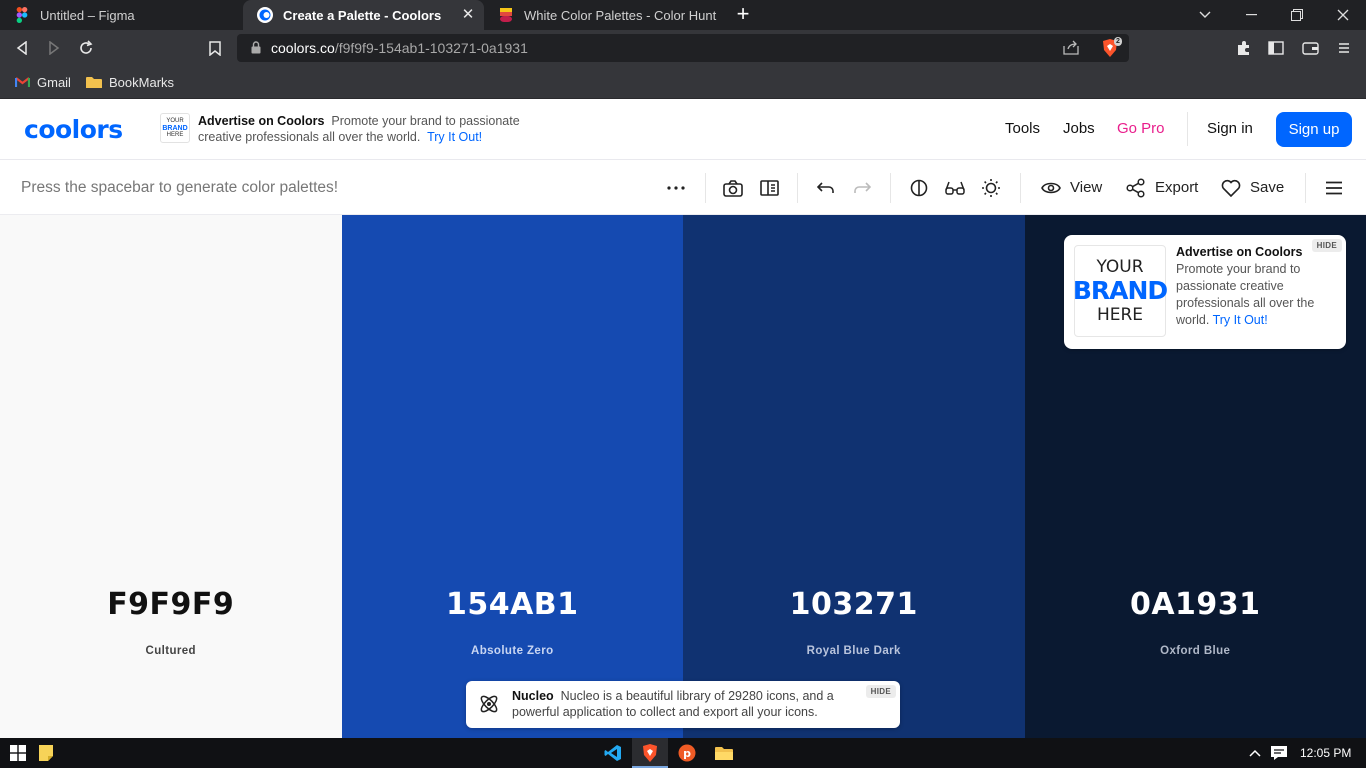 The width and height of the screenshot is (1366, 768). What do you see at coordinates (1136, 188) in the screenshot?
I see `share-nodes-icon` at bounding box center [1136, 188].